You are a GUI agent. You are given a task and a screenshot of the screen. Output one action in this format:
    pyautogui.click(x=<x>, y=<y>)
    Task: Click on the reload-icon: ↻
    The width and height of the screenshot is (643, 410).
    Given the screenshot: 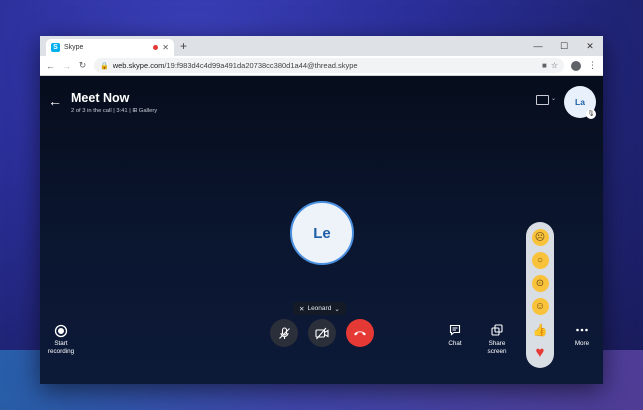 What is the action you would take?
    pyautogui.click(x=82, y=65)
    